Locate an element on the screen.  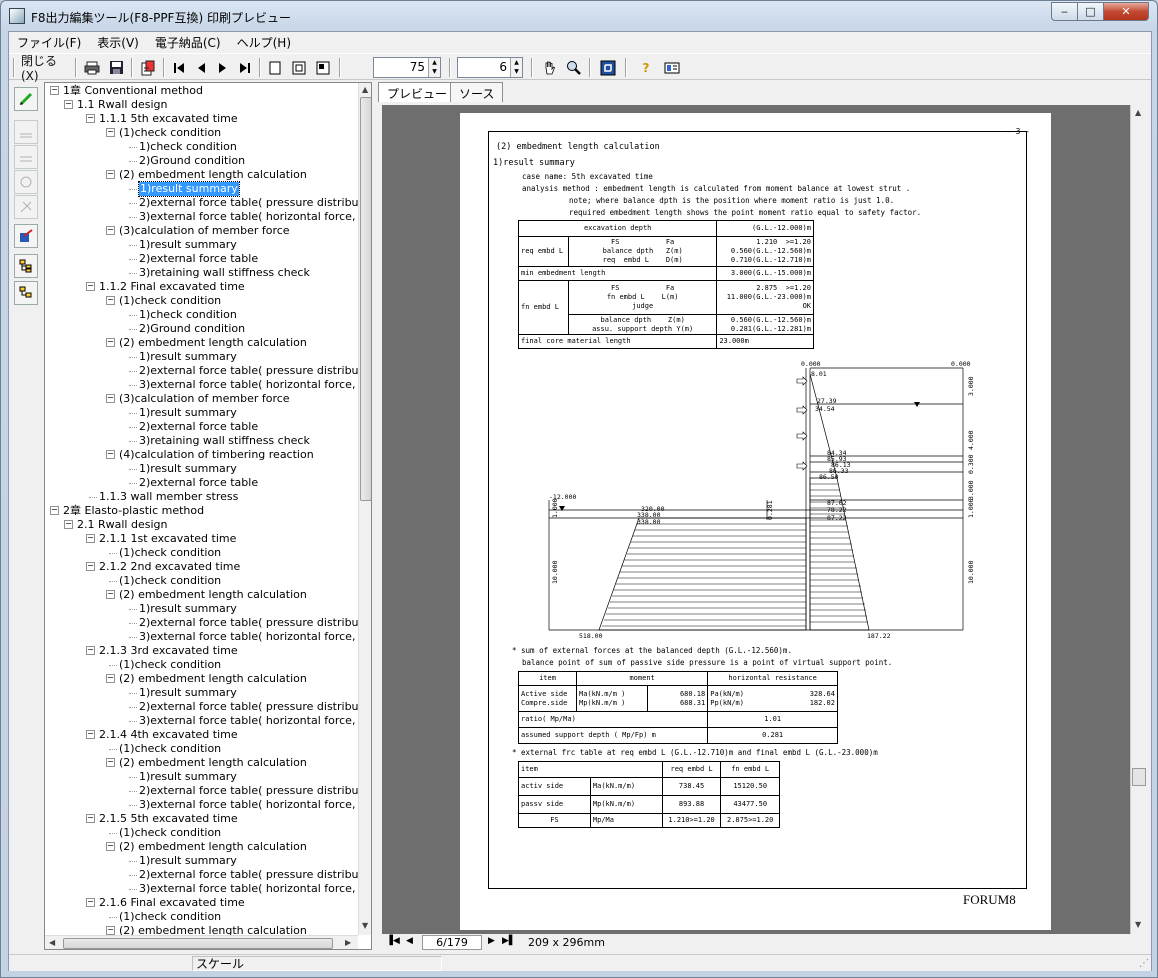
pane-splitter is located at coordinates (375, 516).